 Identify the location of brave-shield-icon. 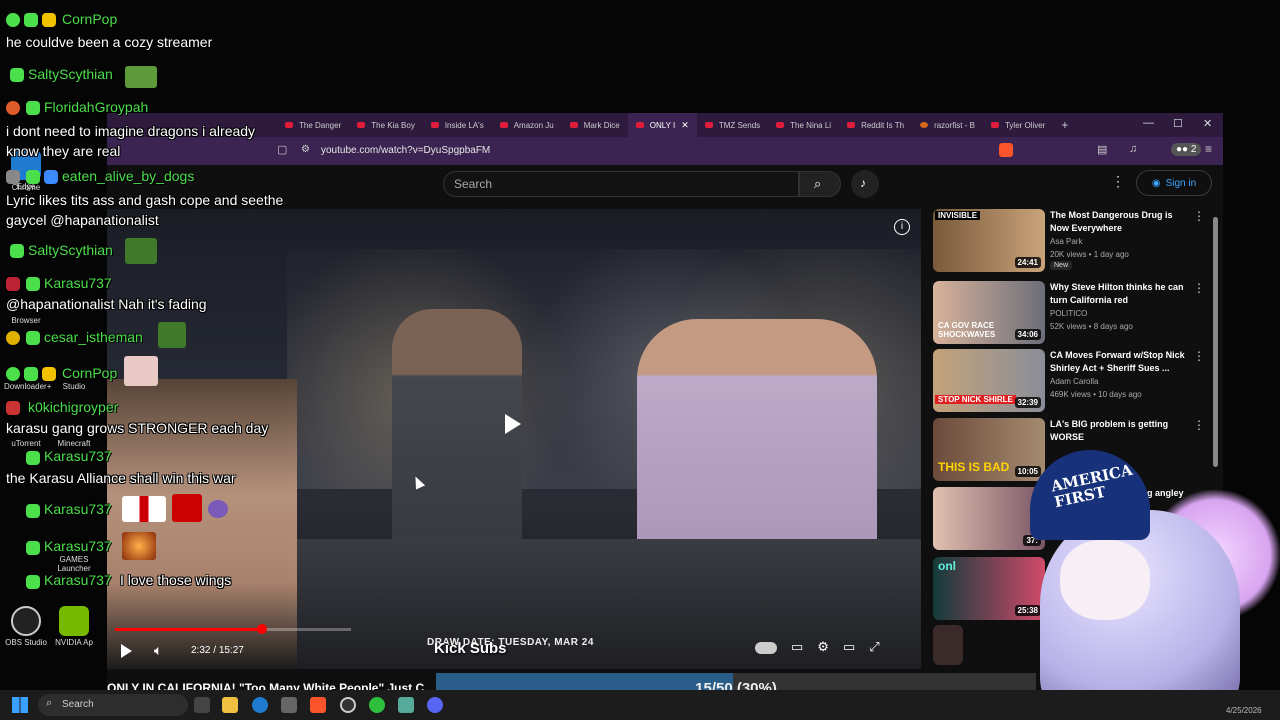
(1006, 150).